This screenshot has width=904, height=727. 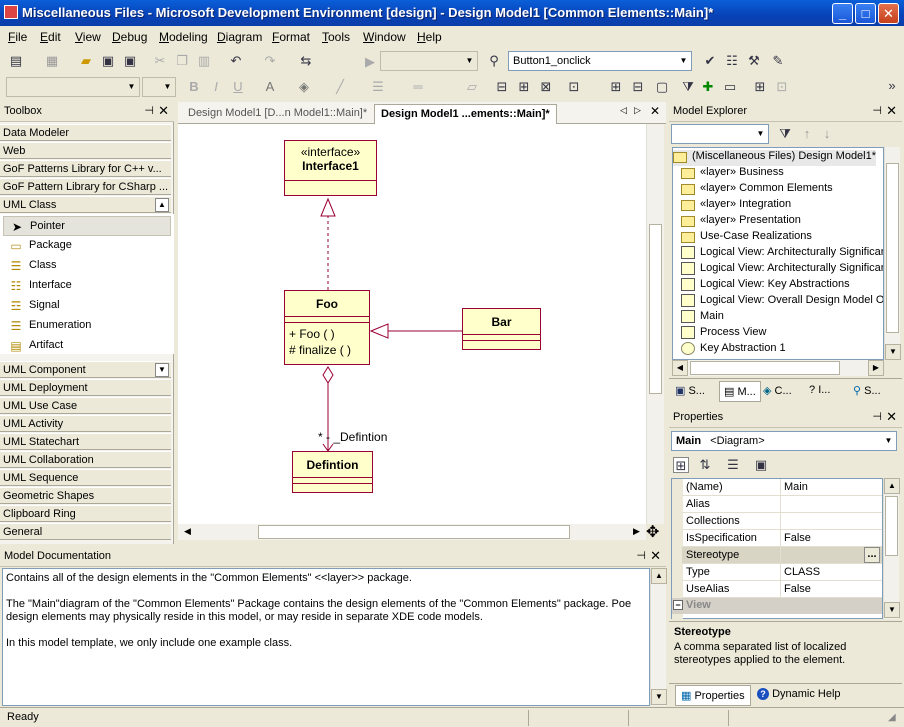 What do you see at coordinates (892, 486) in the screenshot?
I see `scroll-up-icon: ▲` at bounding box center [892, 486].